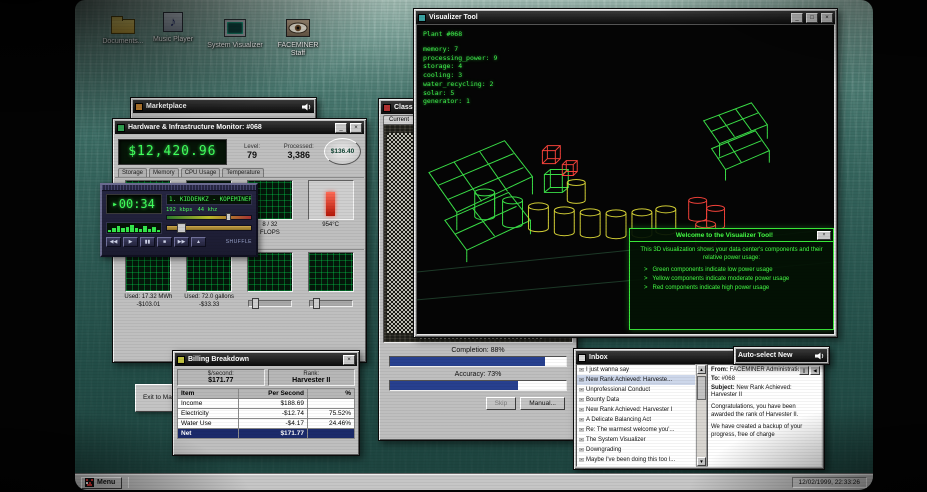 This screenshot has height=492, width=927. Describe the element at coordinates (223, 106) in the screenshot. I see `marketplace-titlebar: Marketplace` at that location.